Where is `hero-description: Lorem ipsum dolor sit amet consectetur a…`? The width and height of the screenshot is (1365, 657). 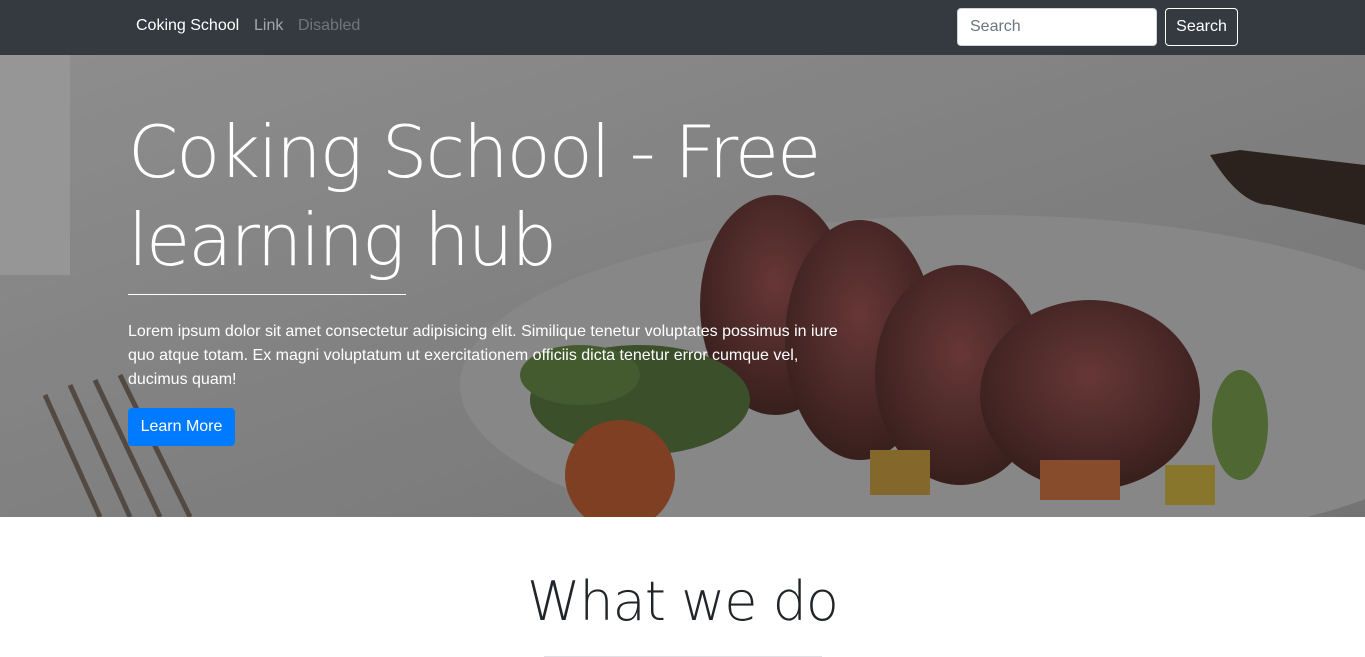
hero-description: Lorem ipsum dolor sit amet consectetur a… is located at coordinates (483, 355).